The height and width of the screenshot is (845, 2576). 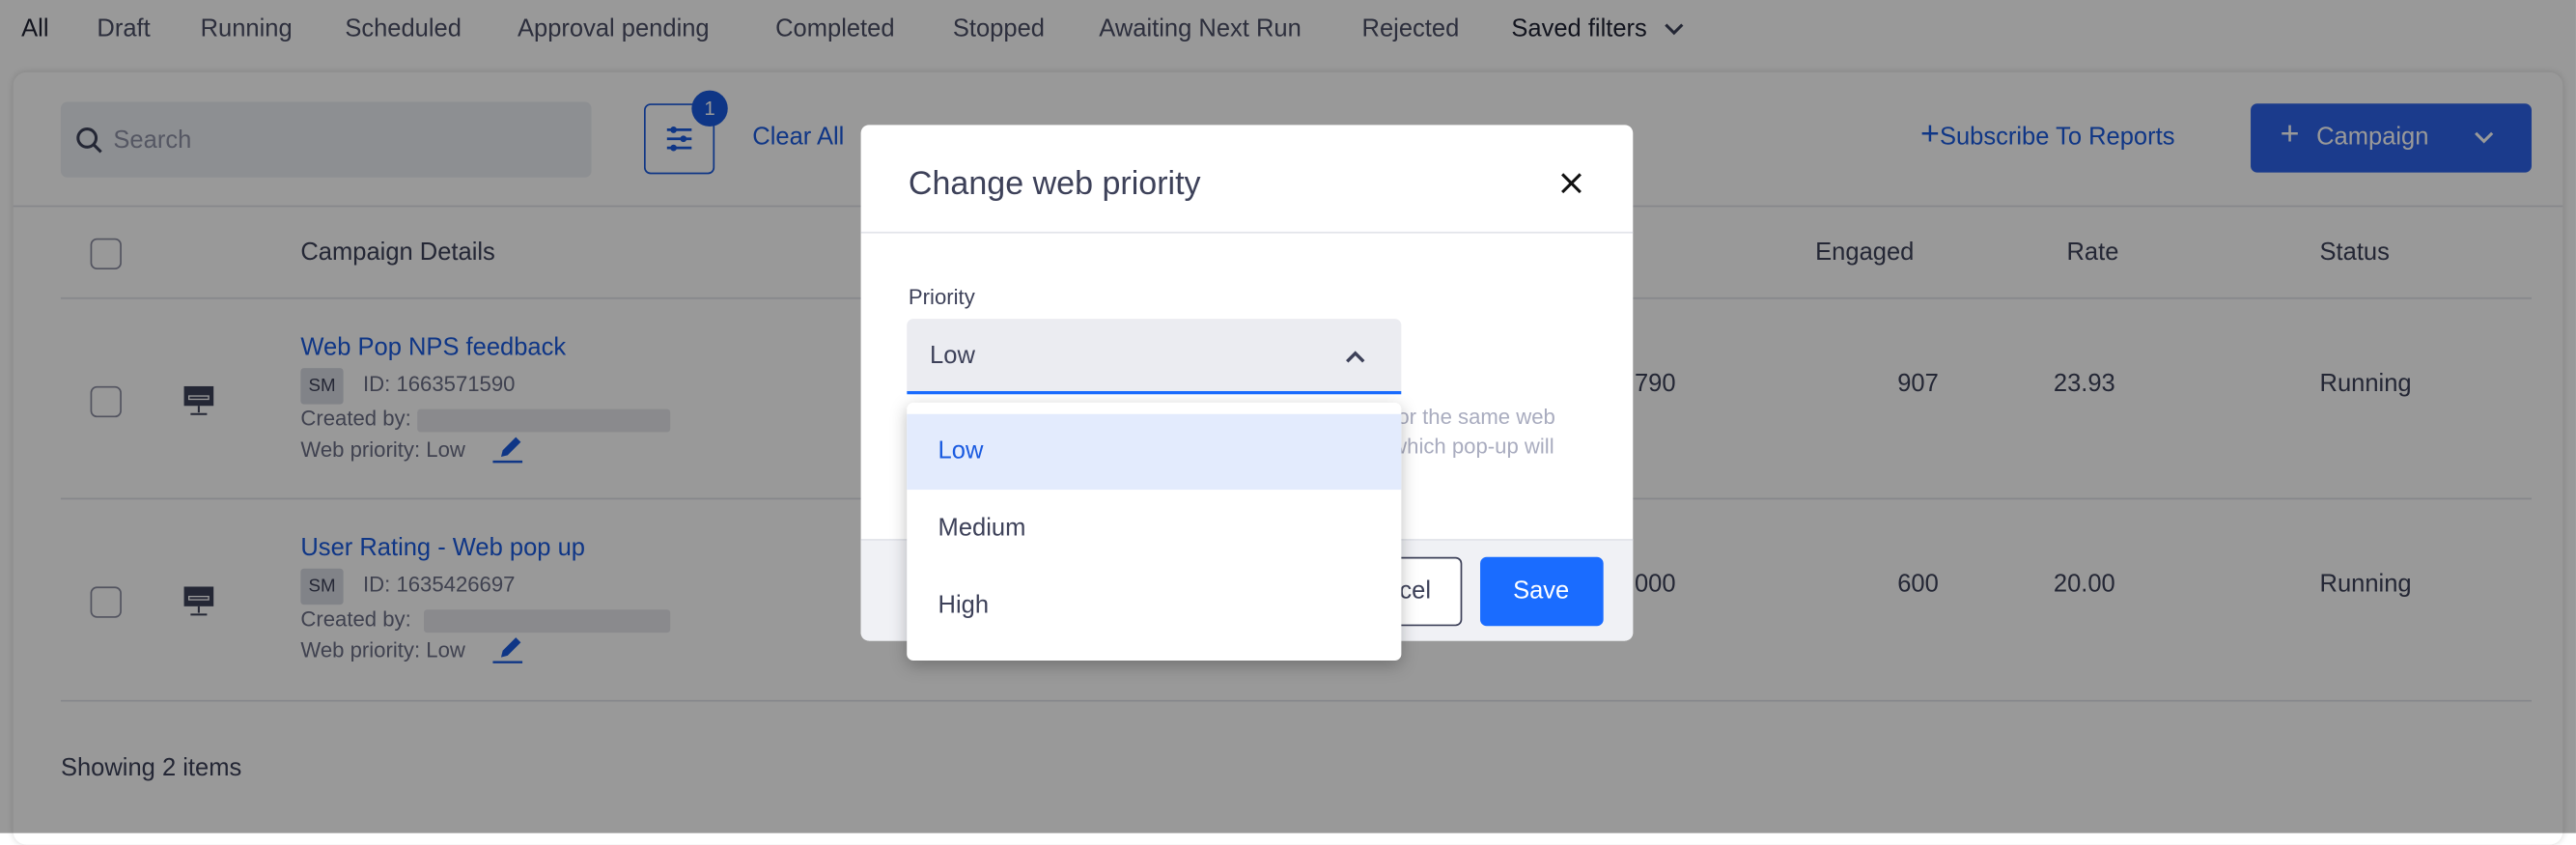 I want to click on chevron-up-icon, so click(x=1356, y=357).